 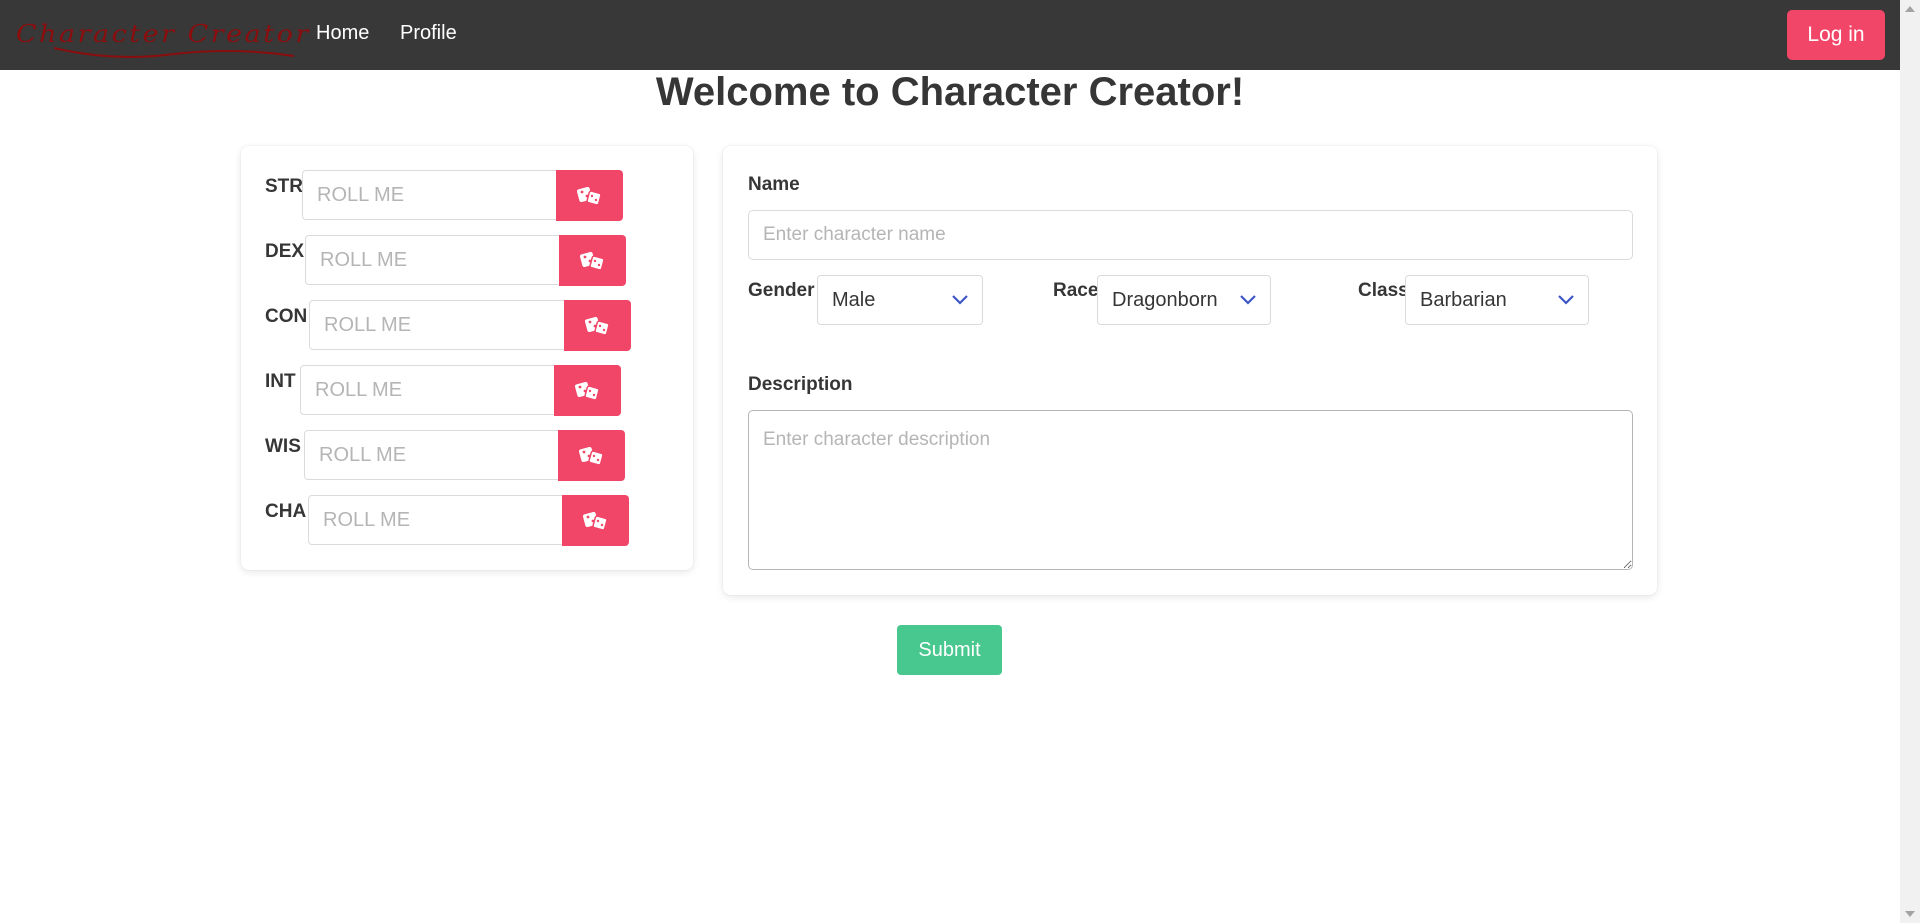 I want to click on roll-button-cha, so click(x=595, y=520).